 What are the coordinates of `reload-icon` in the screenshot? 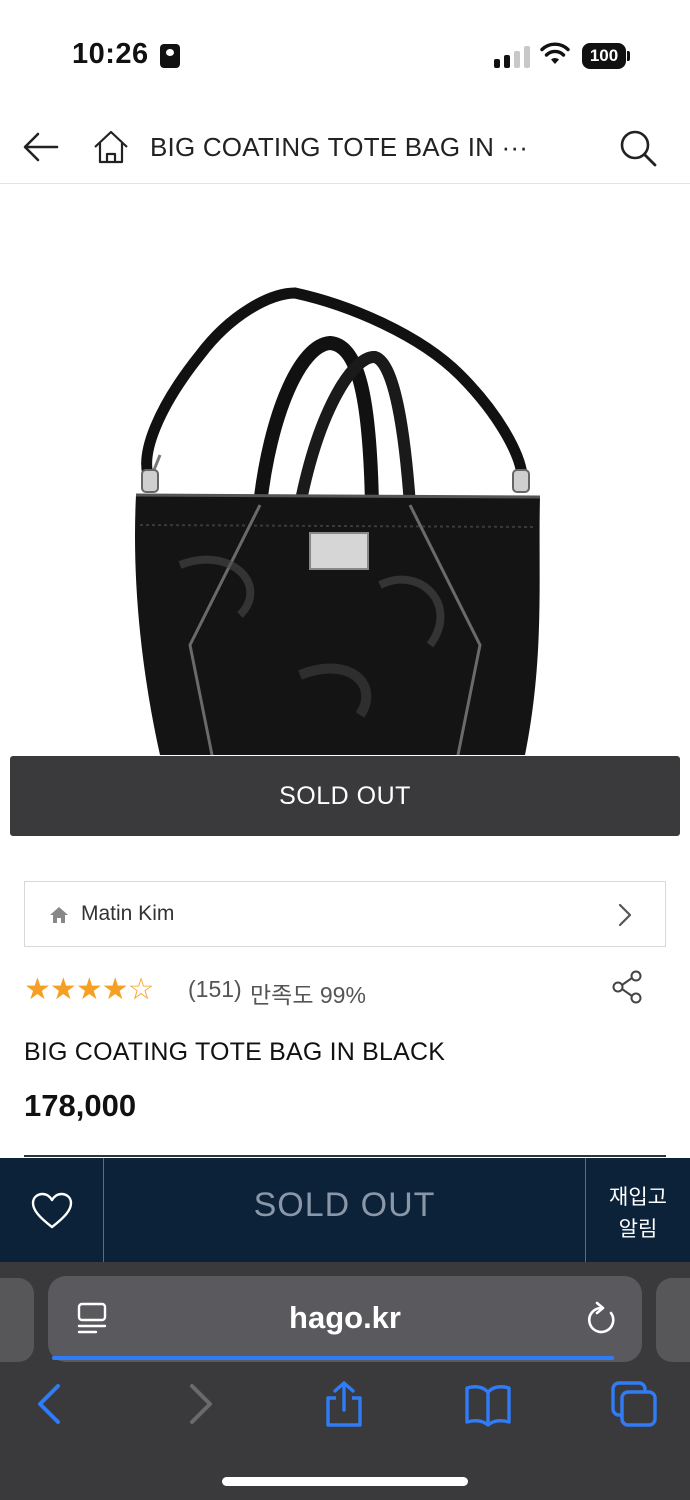 It's located at (601, 1318).